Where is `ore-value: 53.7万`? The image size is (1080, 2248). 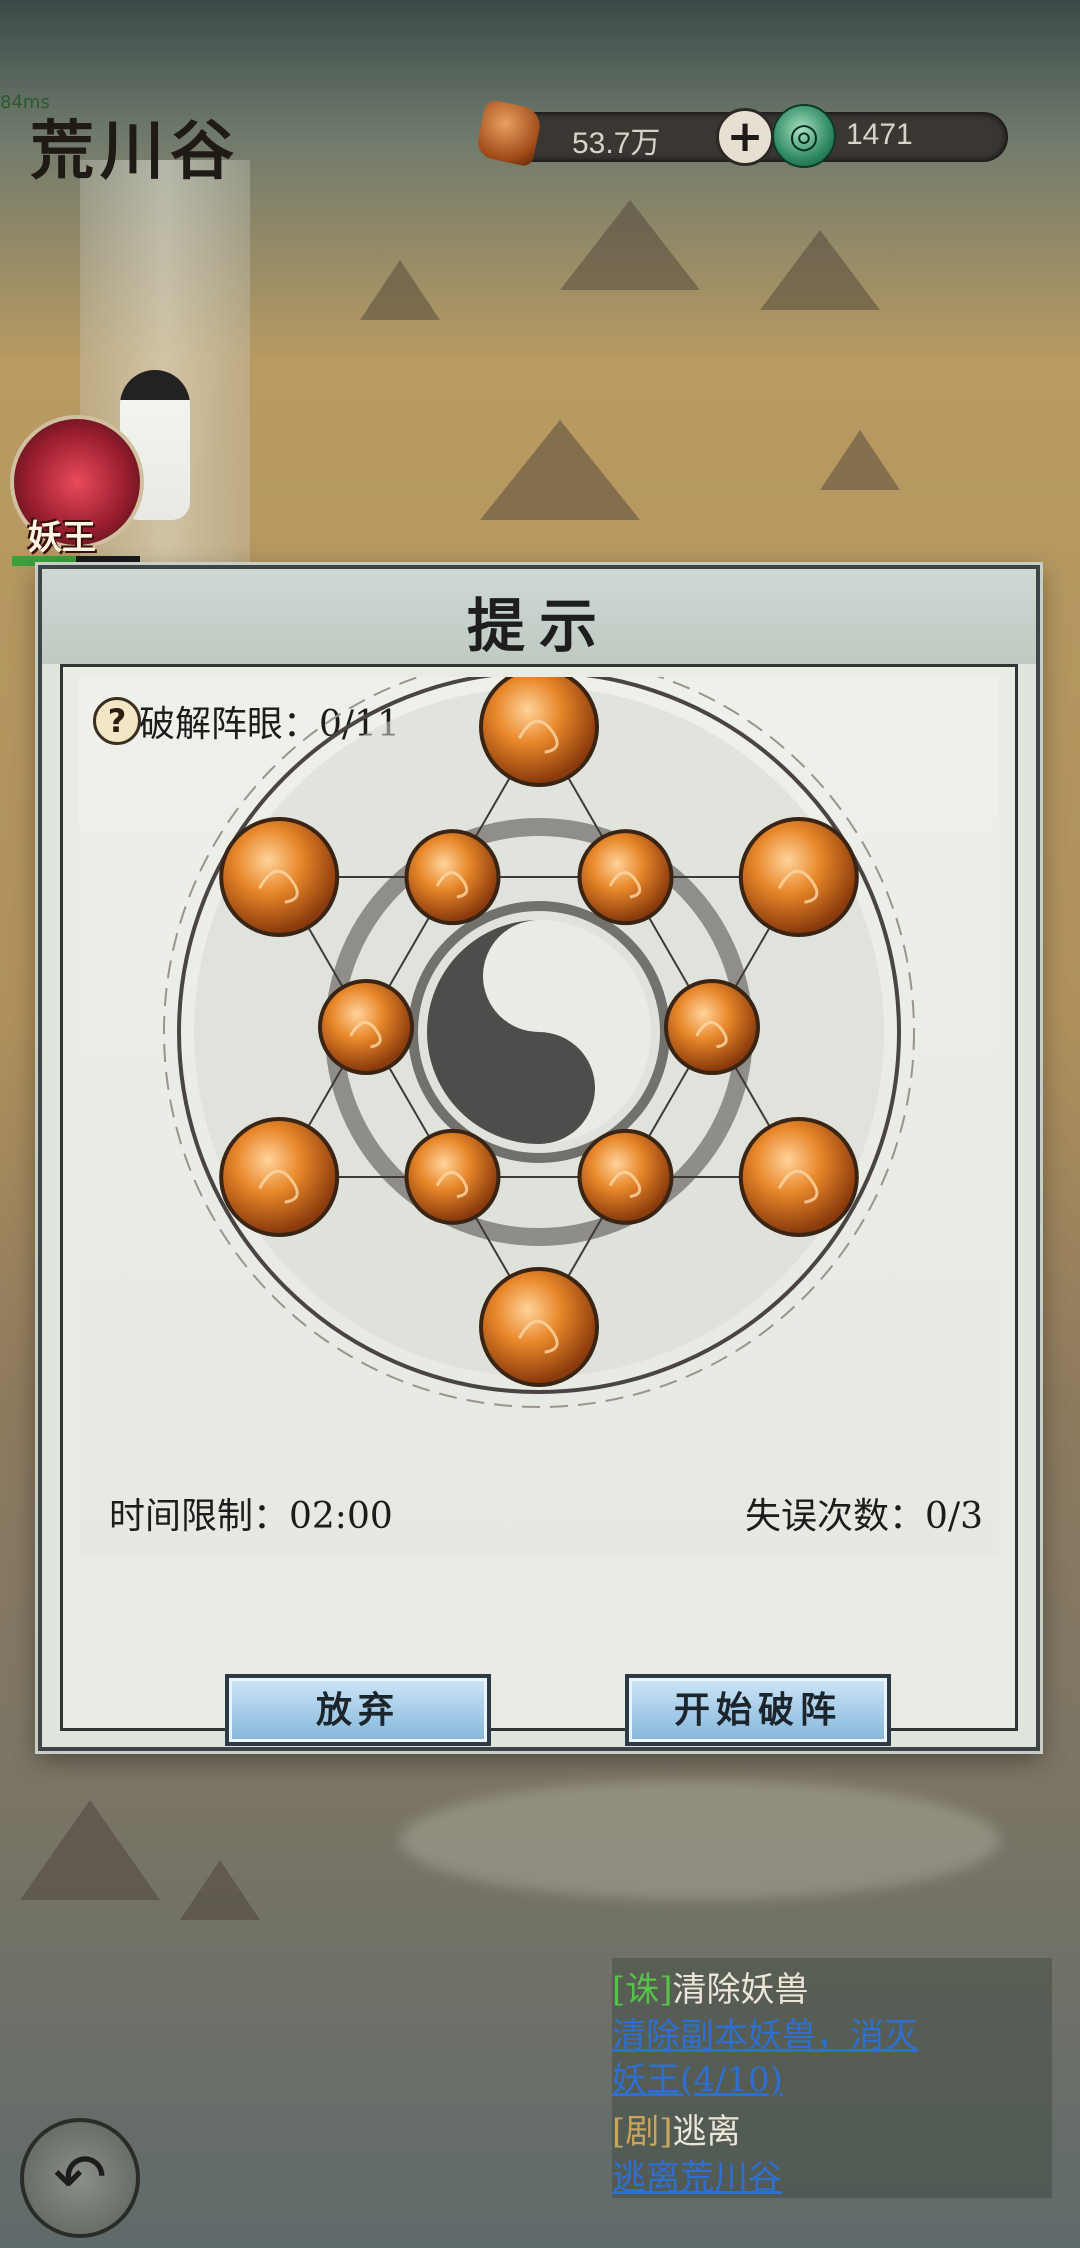
ore-value: 53.7万 is located at coordinates (616, 143).